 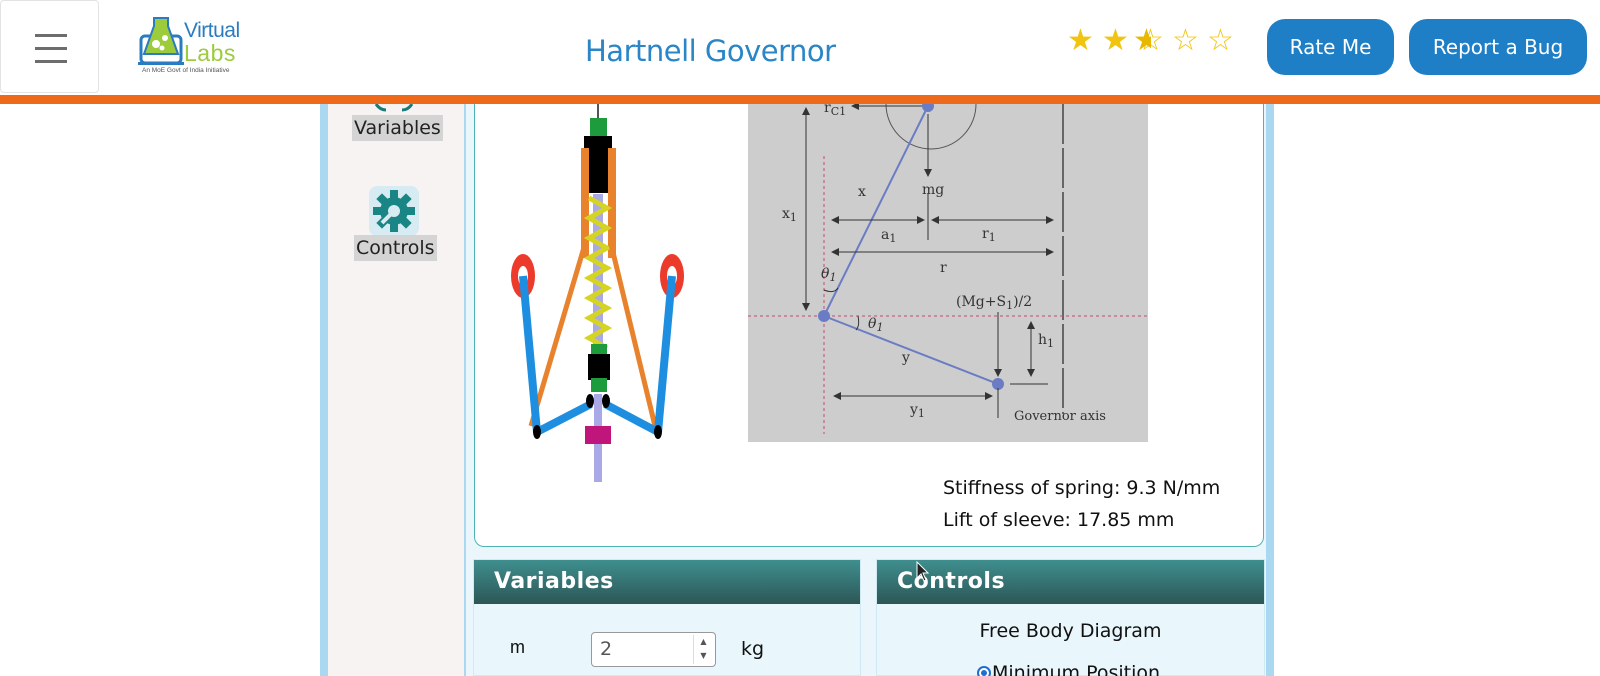 I want to click on sidebar-item-variables: Variables, so click(x=397, y=128).